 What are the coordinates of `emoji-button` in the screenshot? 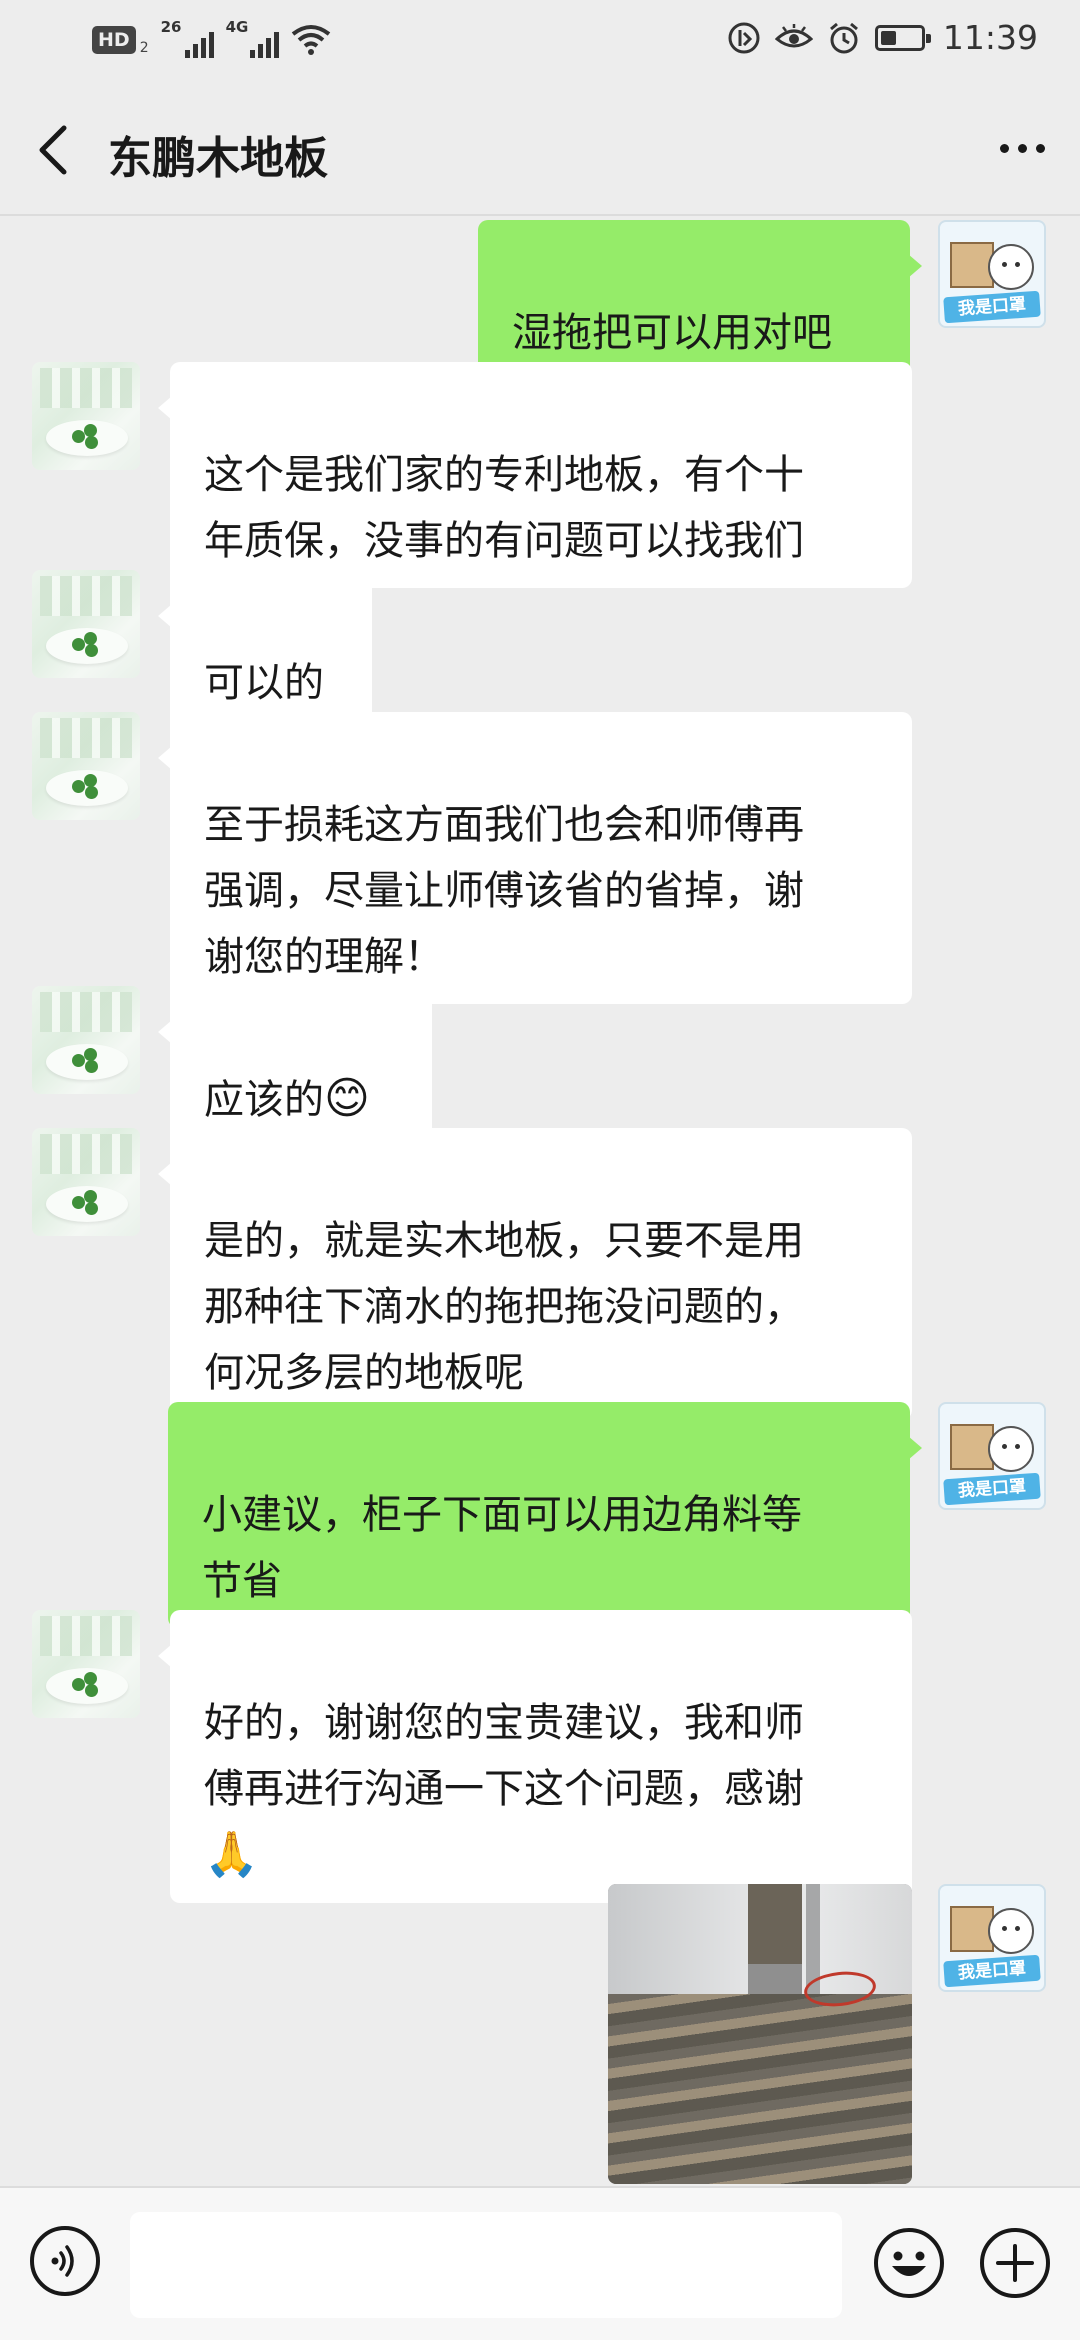 It's located at (909, 2263).